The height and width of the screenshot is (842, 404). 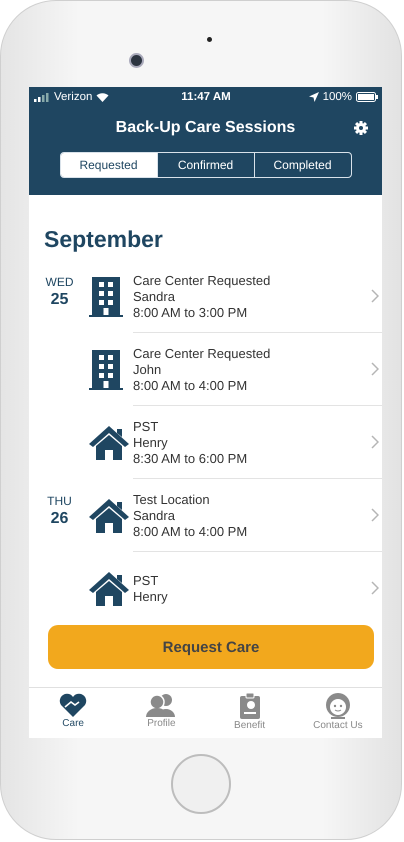 I want to click on battery-percent: 100%, so click(x=337, y=97).